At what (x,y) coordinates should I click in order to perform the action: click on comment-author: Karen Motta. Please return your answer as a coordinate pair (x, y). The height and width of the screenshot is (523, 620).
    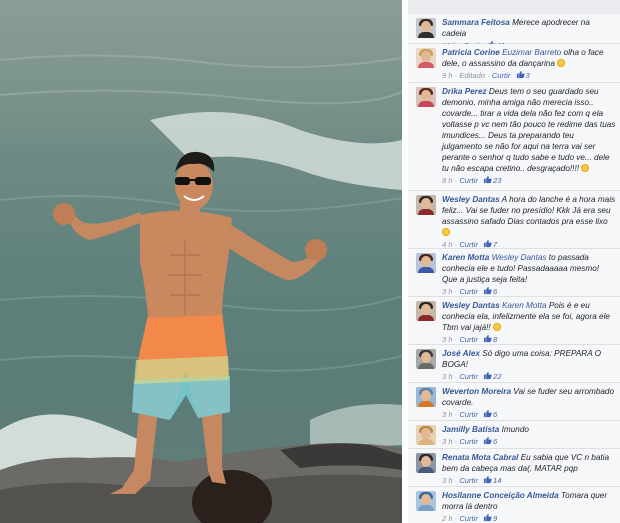
    Looking at the image, I should click on (465, 257).